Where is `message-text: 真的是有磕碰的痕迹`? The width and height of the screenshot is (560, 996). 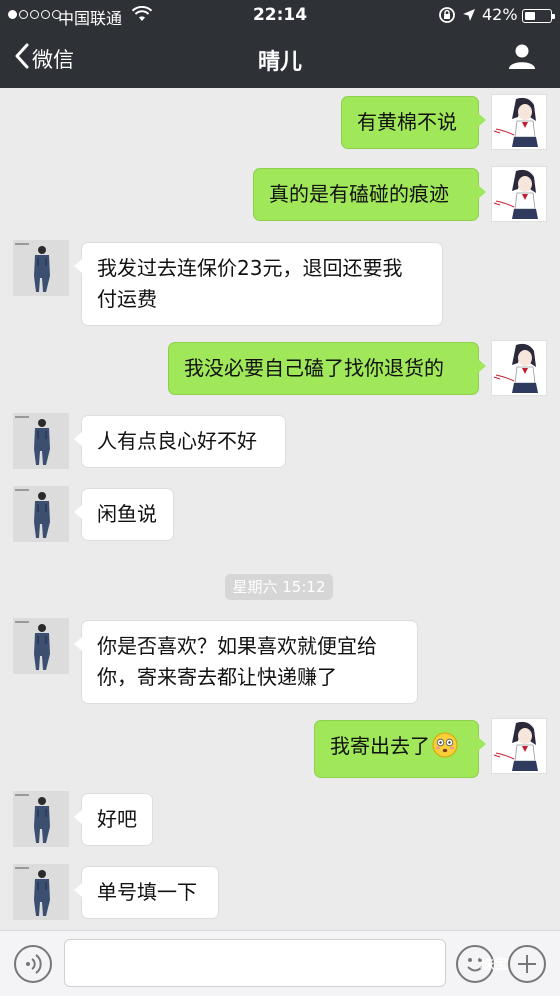 message-text: 真的是有磕碰的痕迹 is located at coordinates (359, 194).